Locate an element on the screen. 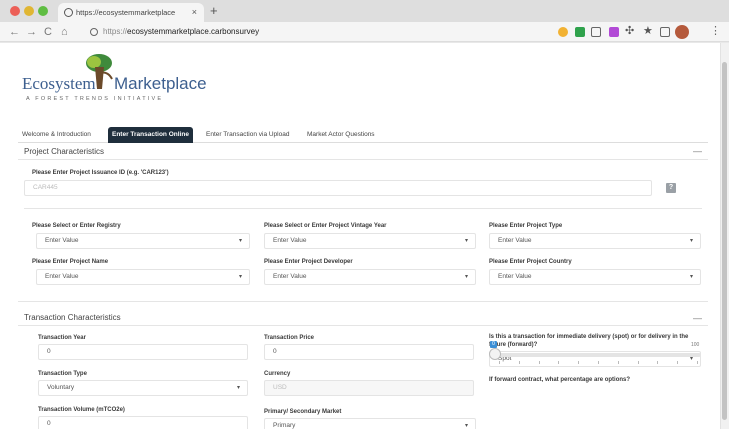 The height and width of the screenshot is (429, 729). url-scheme: https:// is located at coordinates (115, 31).